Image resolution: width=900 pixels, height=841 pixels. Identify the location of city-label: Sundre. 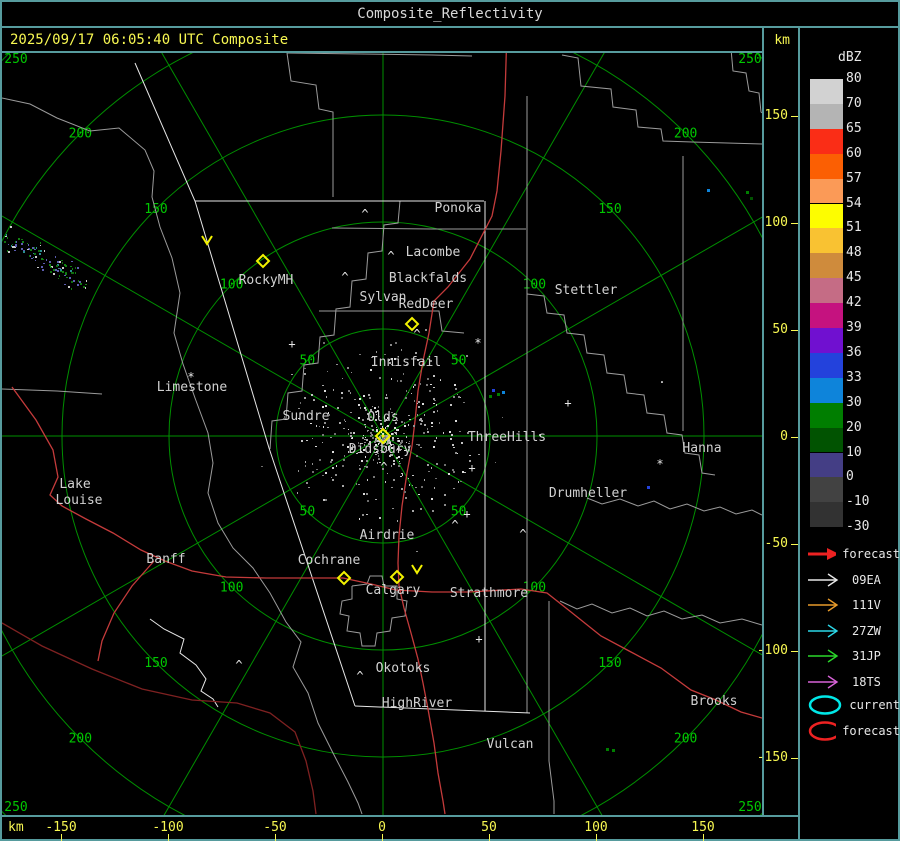
(306, 416).